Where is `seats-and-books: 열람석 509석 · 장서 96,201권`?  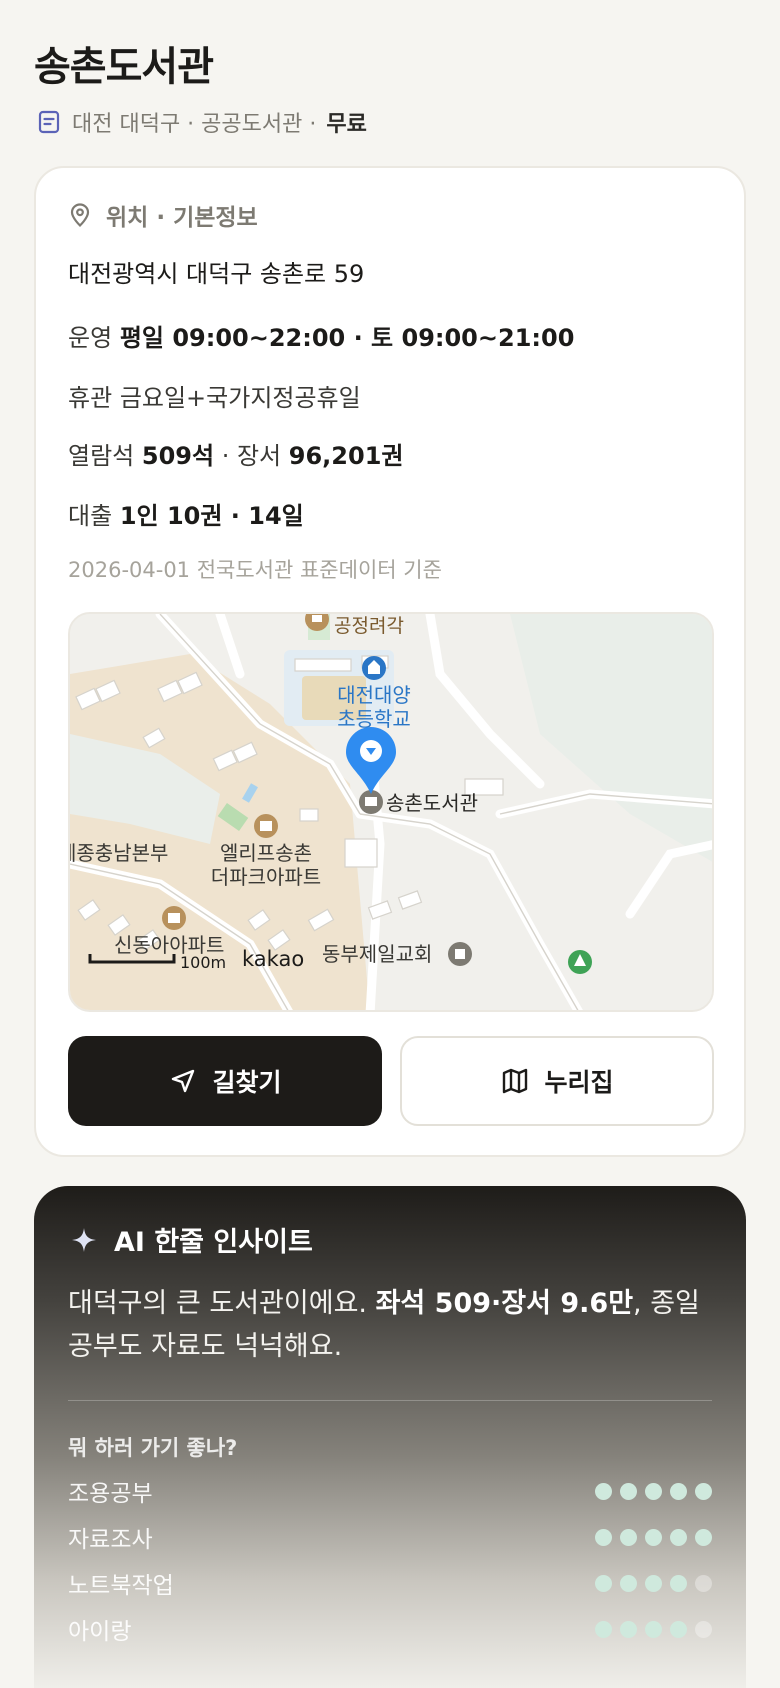
seats-and-books: 열람석 509석 · 장서 96,201권 is located at coordinates (235, 453).